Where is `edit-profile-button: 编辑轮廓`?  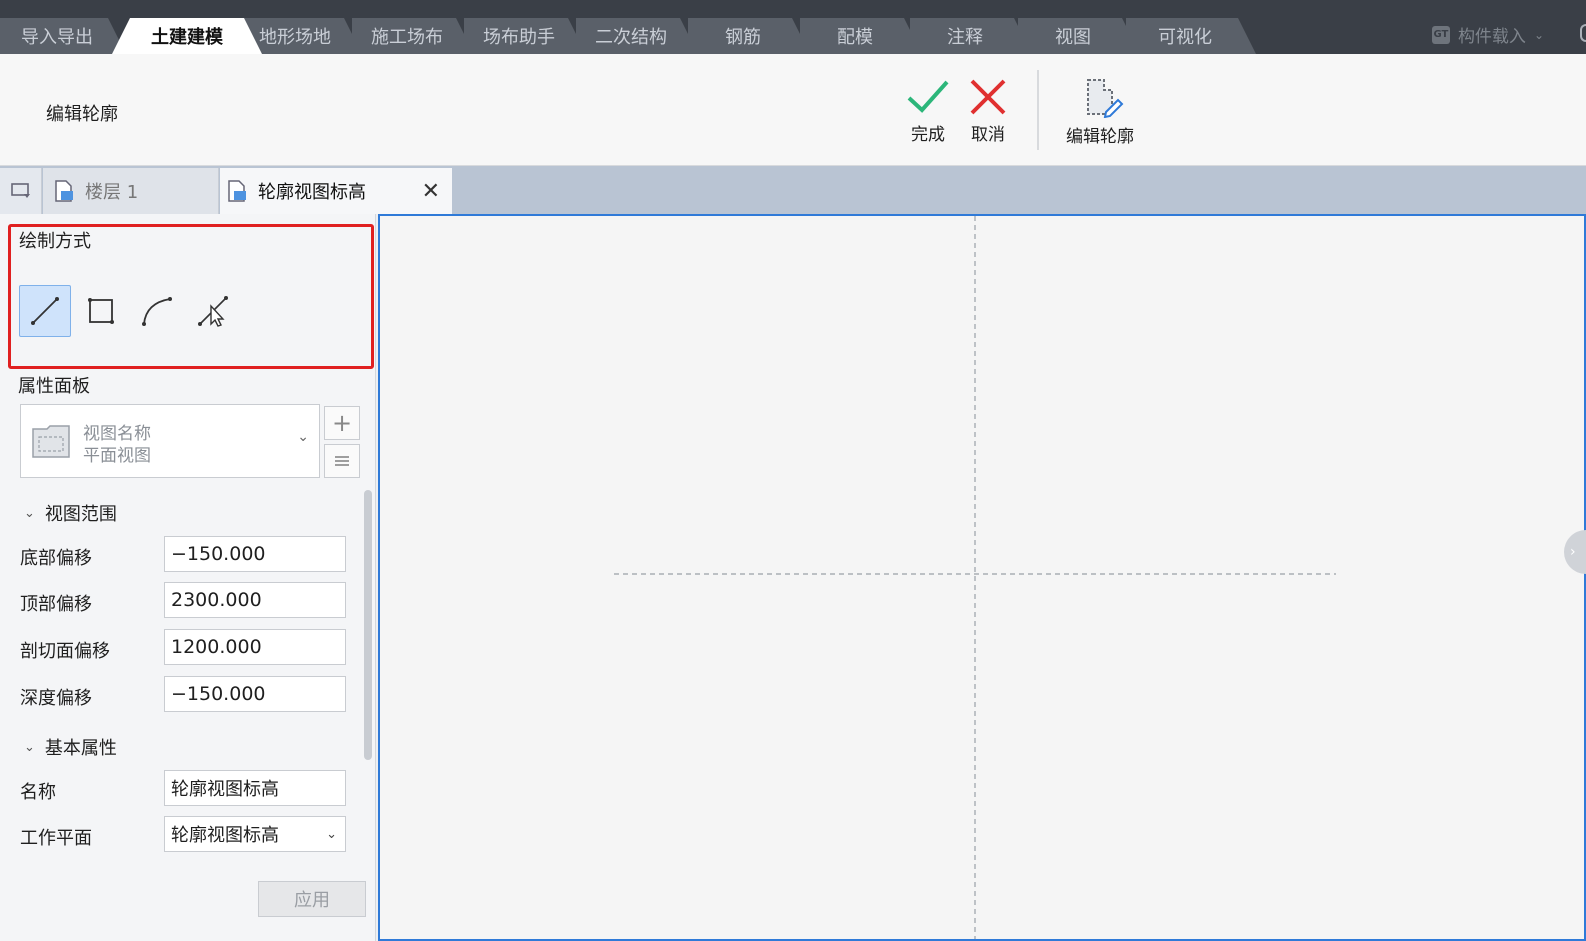 edit-profile-button: 编辑轮廓 is located at coordinates (1100, 112).